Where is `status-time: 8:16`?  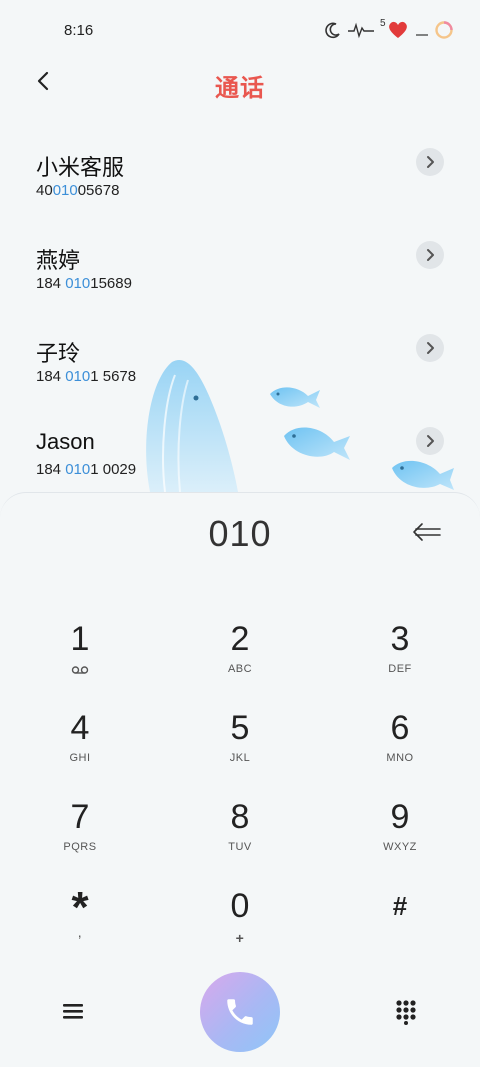 status-time: 8:16 is located at coordinates (79, 30).